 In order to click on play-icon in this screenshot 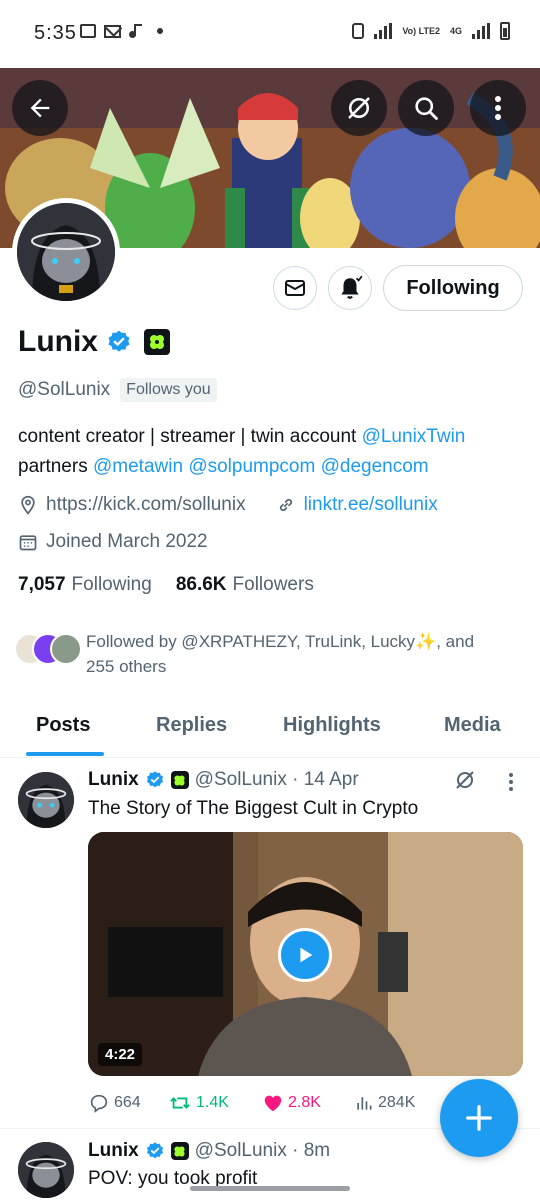, I will do `click(306, 955)`.